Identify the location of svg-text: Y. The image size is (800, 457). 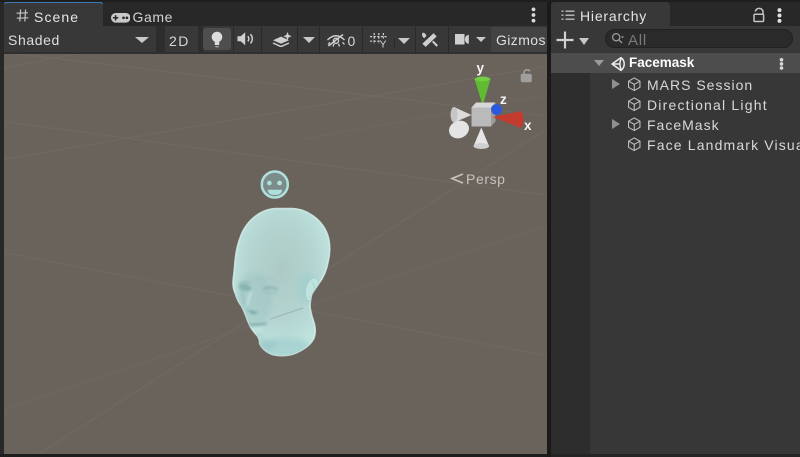
(383, 44).